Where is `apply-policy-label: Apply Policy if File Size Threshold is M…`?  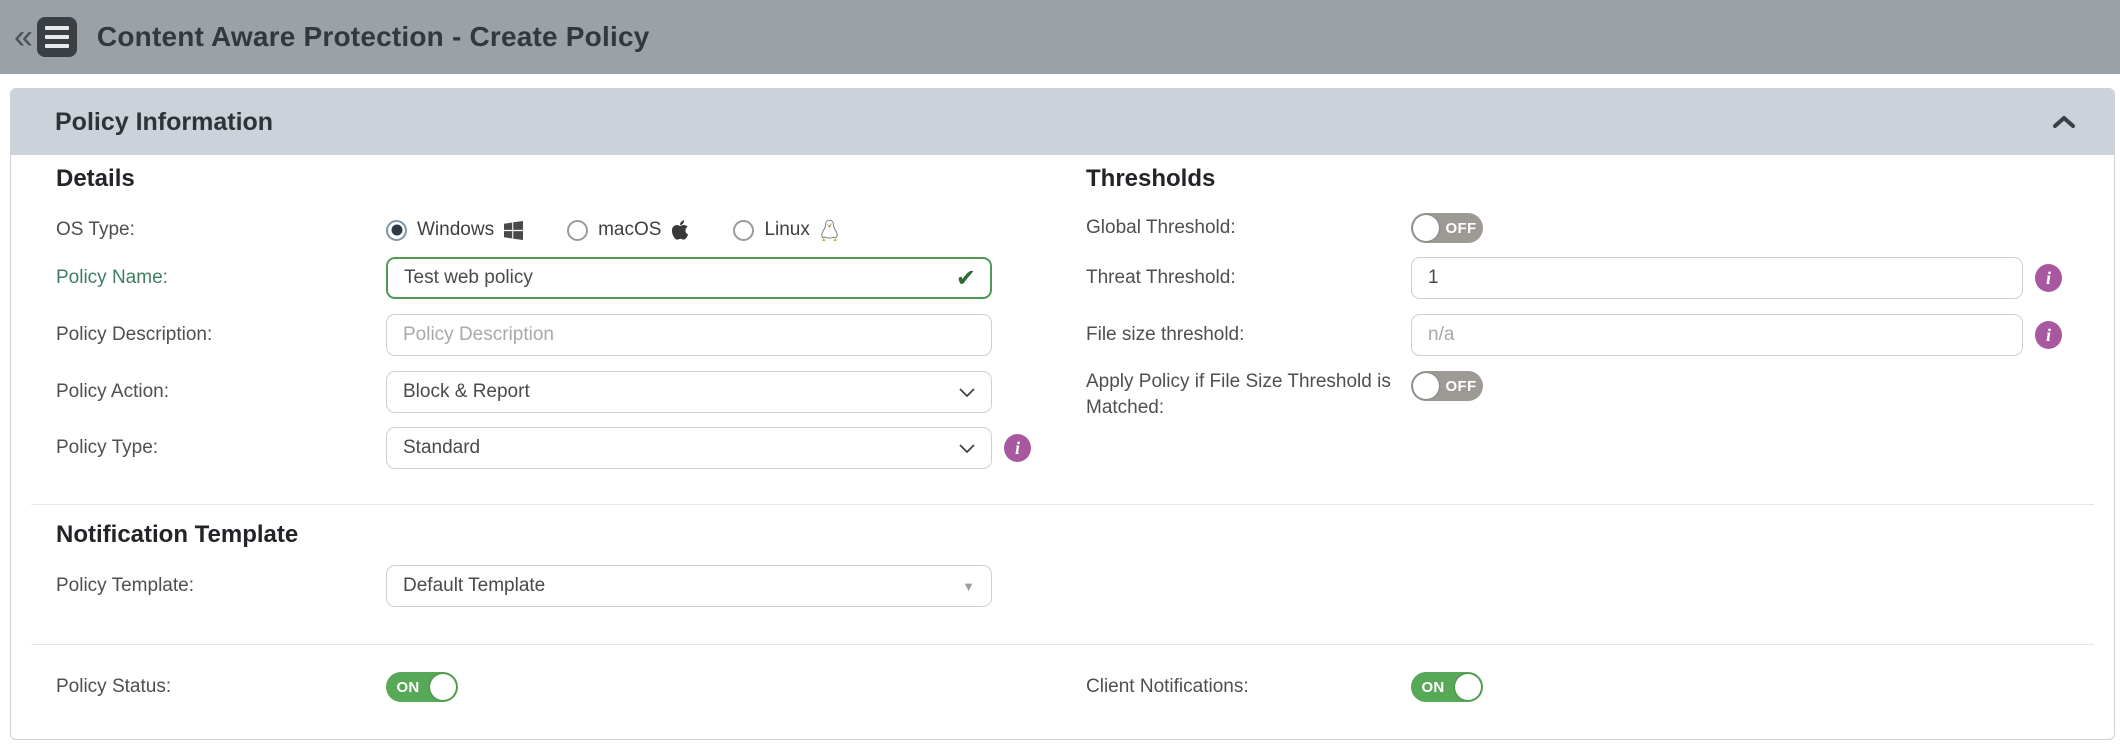 apply-policy-label: Apply Policy if File Size Threshold is M… is located at coordinates (1238, 394).